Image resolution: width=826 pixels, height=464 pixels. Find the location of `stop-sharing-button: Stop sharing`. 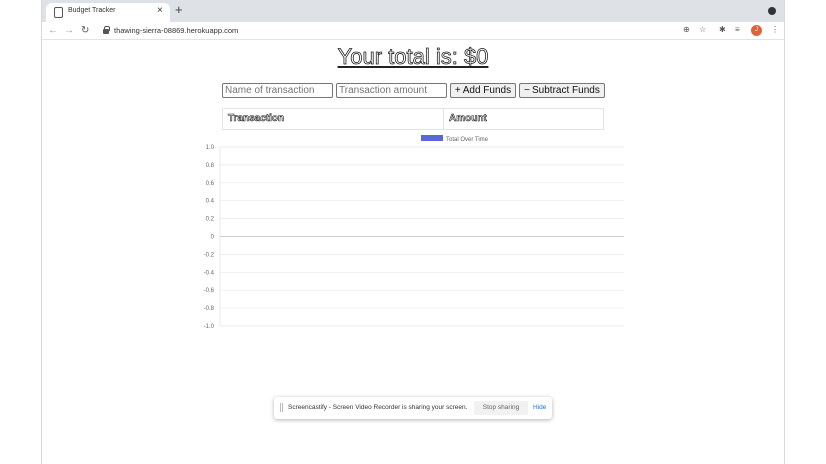

stop-sharing-button: Stop sharing is located at coordinates (501, 408).